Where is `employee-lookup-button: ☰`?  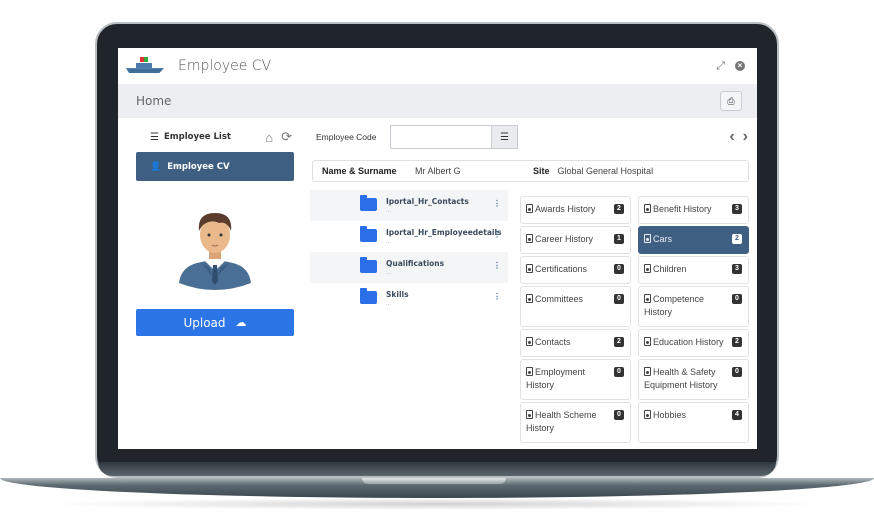
employee-lookup-button: ☰ is located at coordinates (504, 137).